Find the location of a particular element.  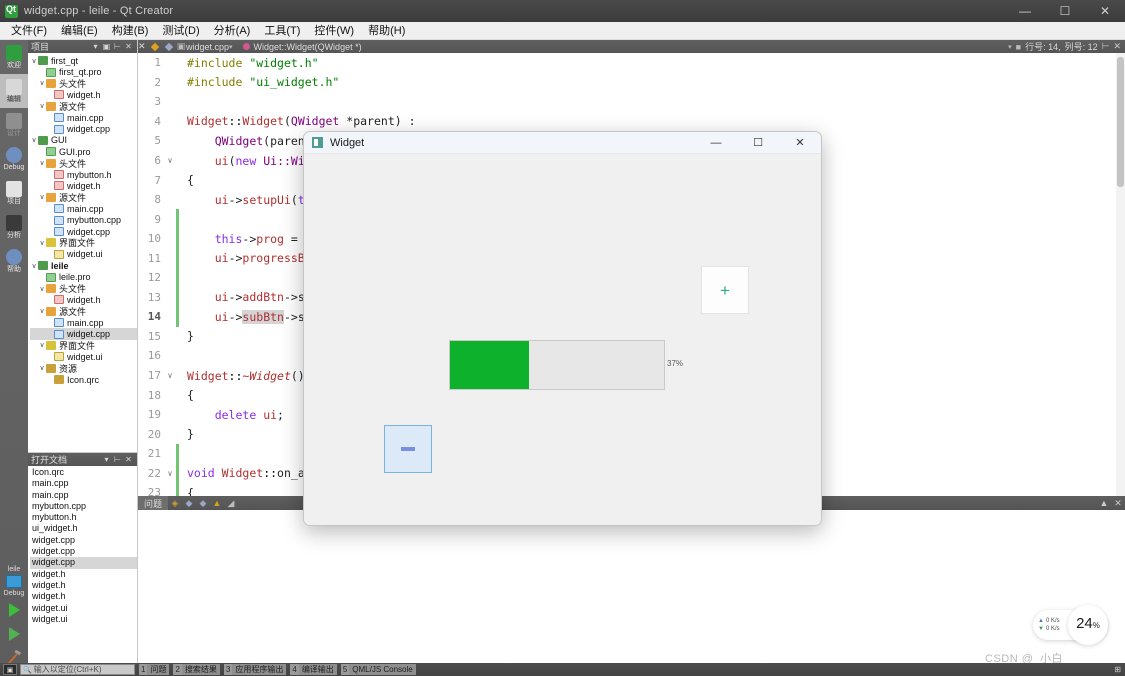

prev-item-icon: ◆ is located at coordinates (189, 503).